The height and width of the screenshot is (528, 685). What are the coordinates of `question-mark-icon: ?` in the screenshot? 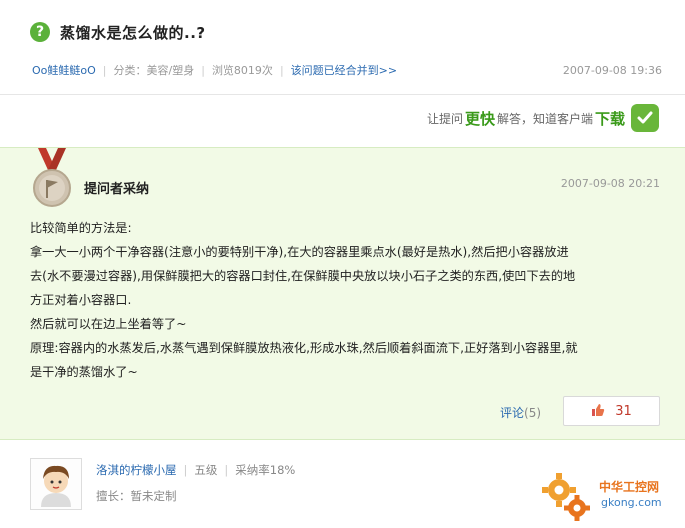 It's located at (40, 32).